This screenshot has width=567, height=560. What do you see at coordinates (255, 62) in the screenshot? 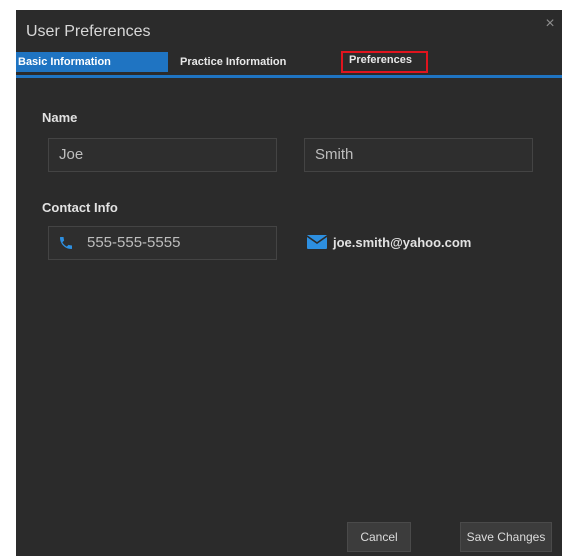
I see `tab-practice-information: Practice Information` at bounding box center [255, 62].